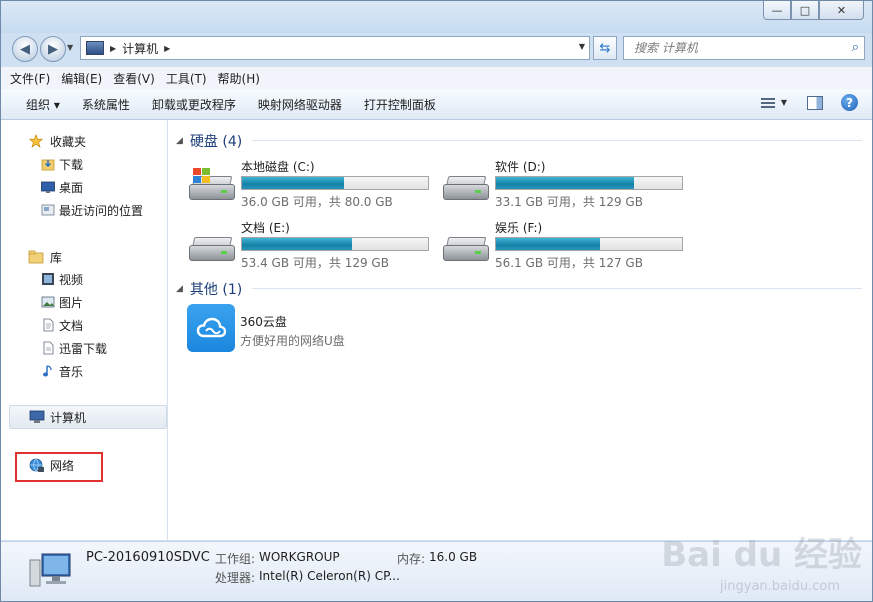  Describe the element at coordinates (805, 10) in the screenshot. I see `maximize-button: □` at that location.